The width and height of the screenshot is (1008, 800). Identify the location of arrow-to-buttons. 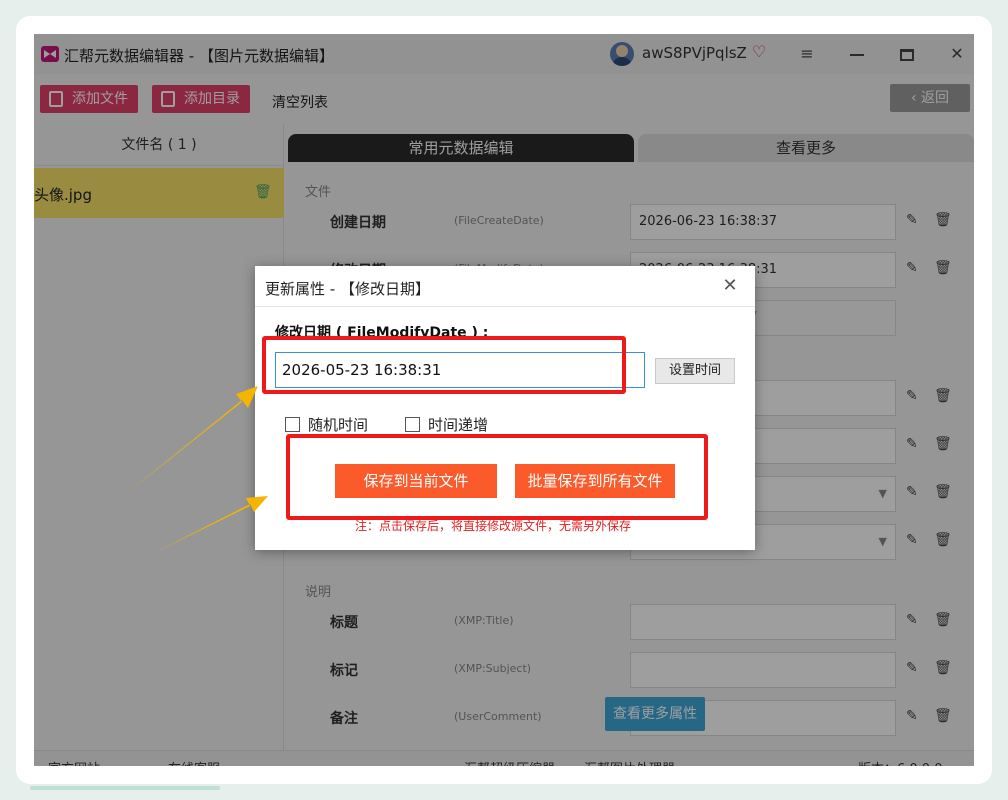
(212, 524).